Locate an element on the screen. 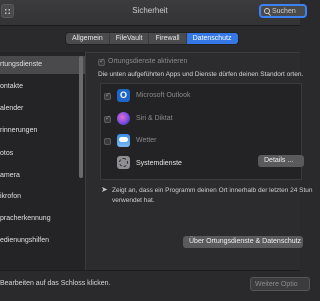 This screenshot has height=301, width=320. app-name: Microsoft Outlook is located at coordinates (163, 95).